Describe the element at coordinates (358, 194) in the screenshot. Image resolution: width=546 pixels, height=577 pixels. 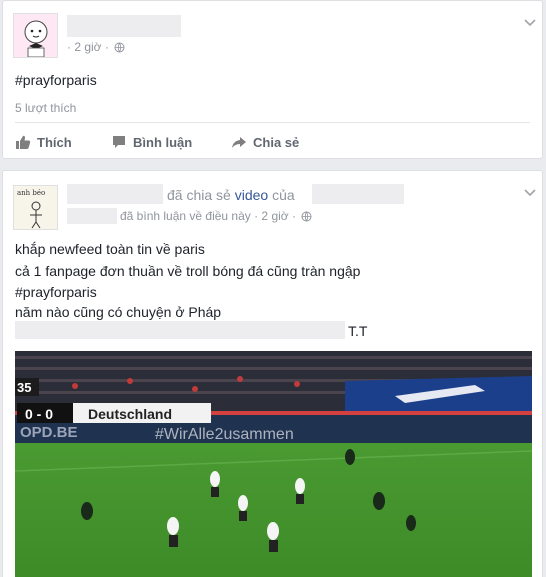
I see `page-name-blurred` at that location.